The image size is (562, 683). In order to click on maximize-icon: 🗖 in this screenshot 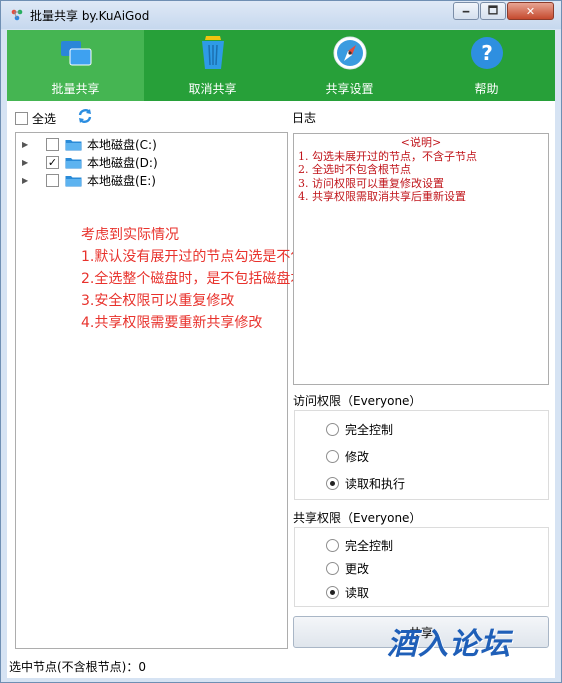, I will do `click(493, 10)`.